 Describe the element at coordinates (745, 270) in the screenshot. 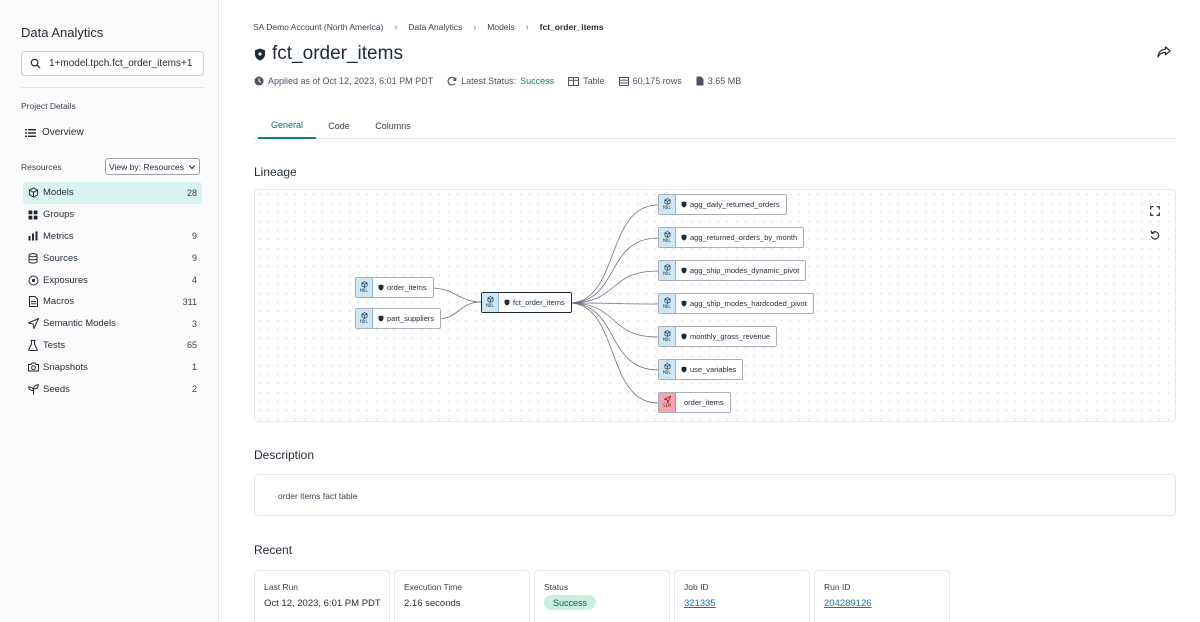

I see `node-label: agg_ship_modes_dynamic_pivot` at that location.